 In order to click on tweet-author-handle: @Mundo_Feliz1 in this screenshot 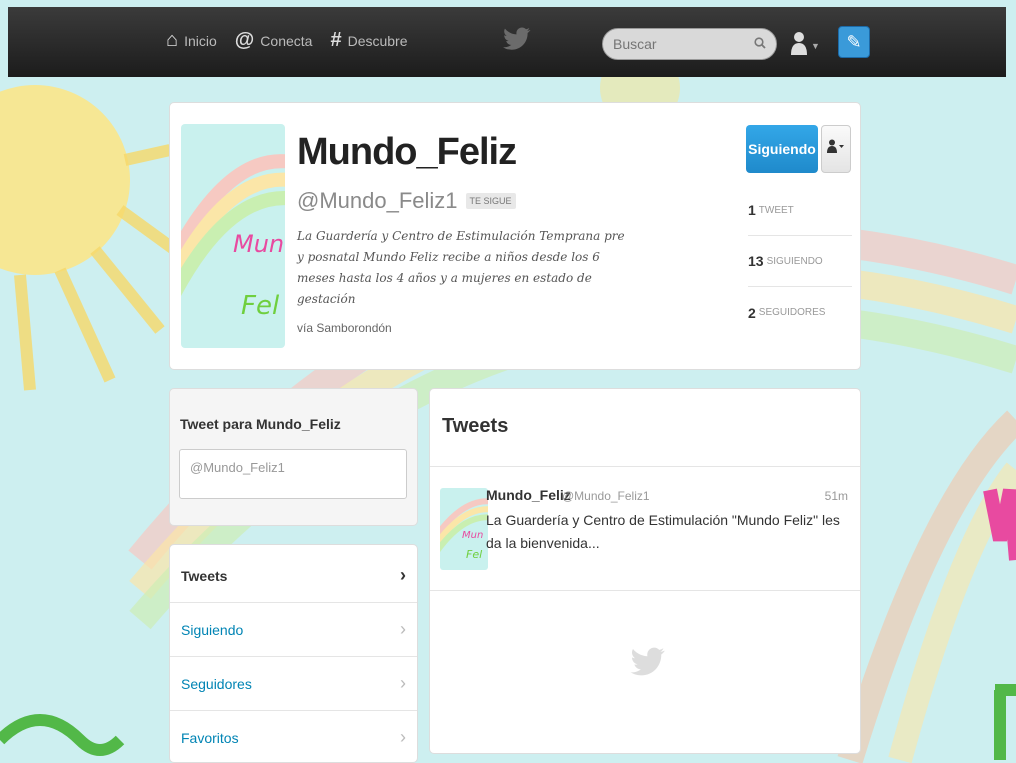, I will do `click(606, 496)`.